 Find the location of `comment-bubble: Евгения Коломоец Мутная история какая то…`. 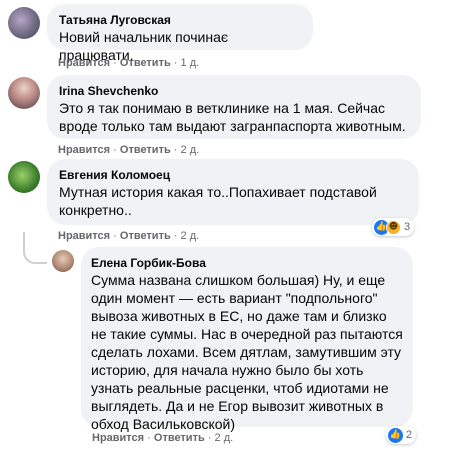

comment-bubble: Евгения Коломоец Мутная история какая то… is located at coordinates (233, 192).